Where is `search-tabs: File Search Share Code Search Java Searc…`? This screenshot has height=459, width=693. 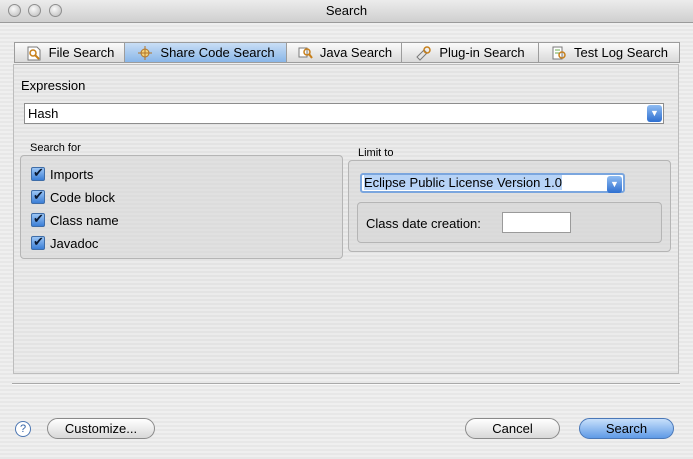 search-tabs: File Search Share Code Search Java Searc… is located at coordinates (347, 53).